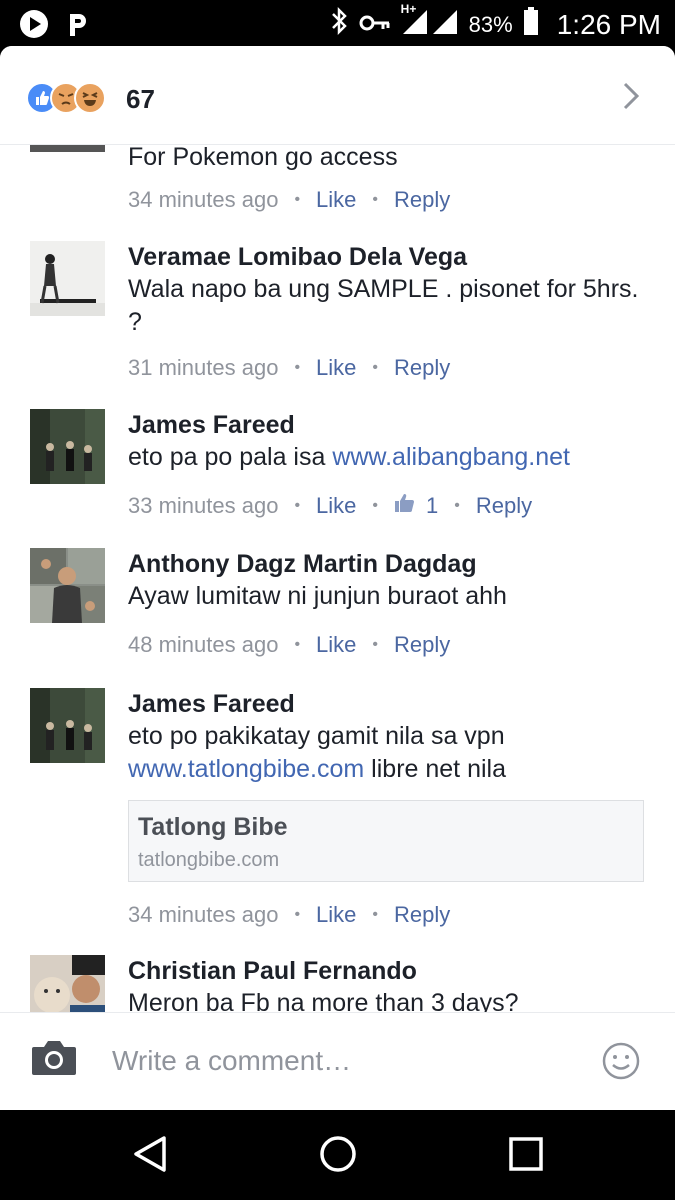  Describe the element at coordinates (203, 368) in the screenshot. I see `comment-time: 31 minutes ago` at that location.